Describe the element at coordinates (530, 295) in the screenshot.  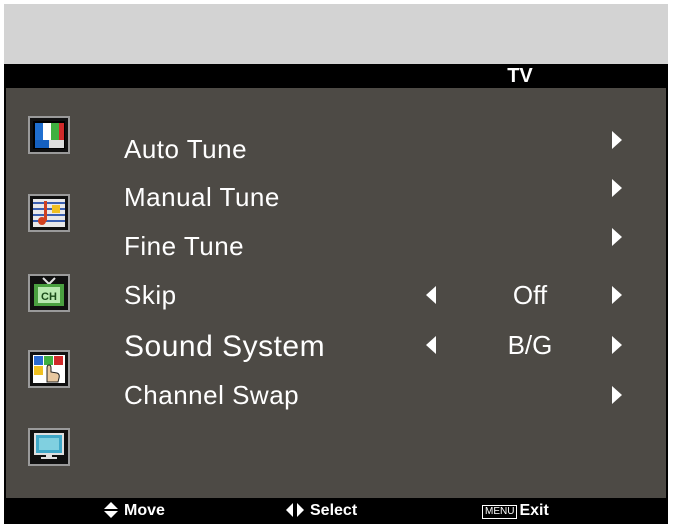
I see `skip-value: Off` at that location.